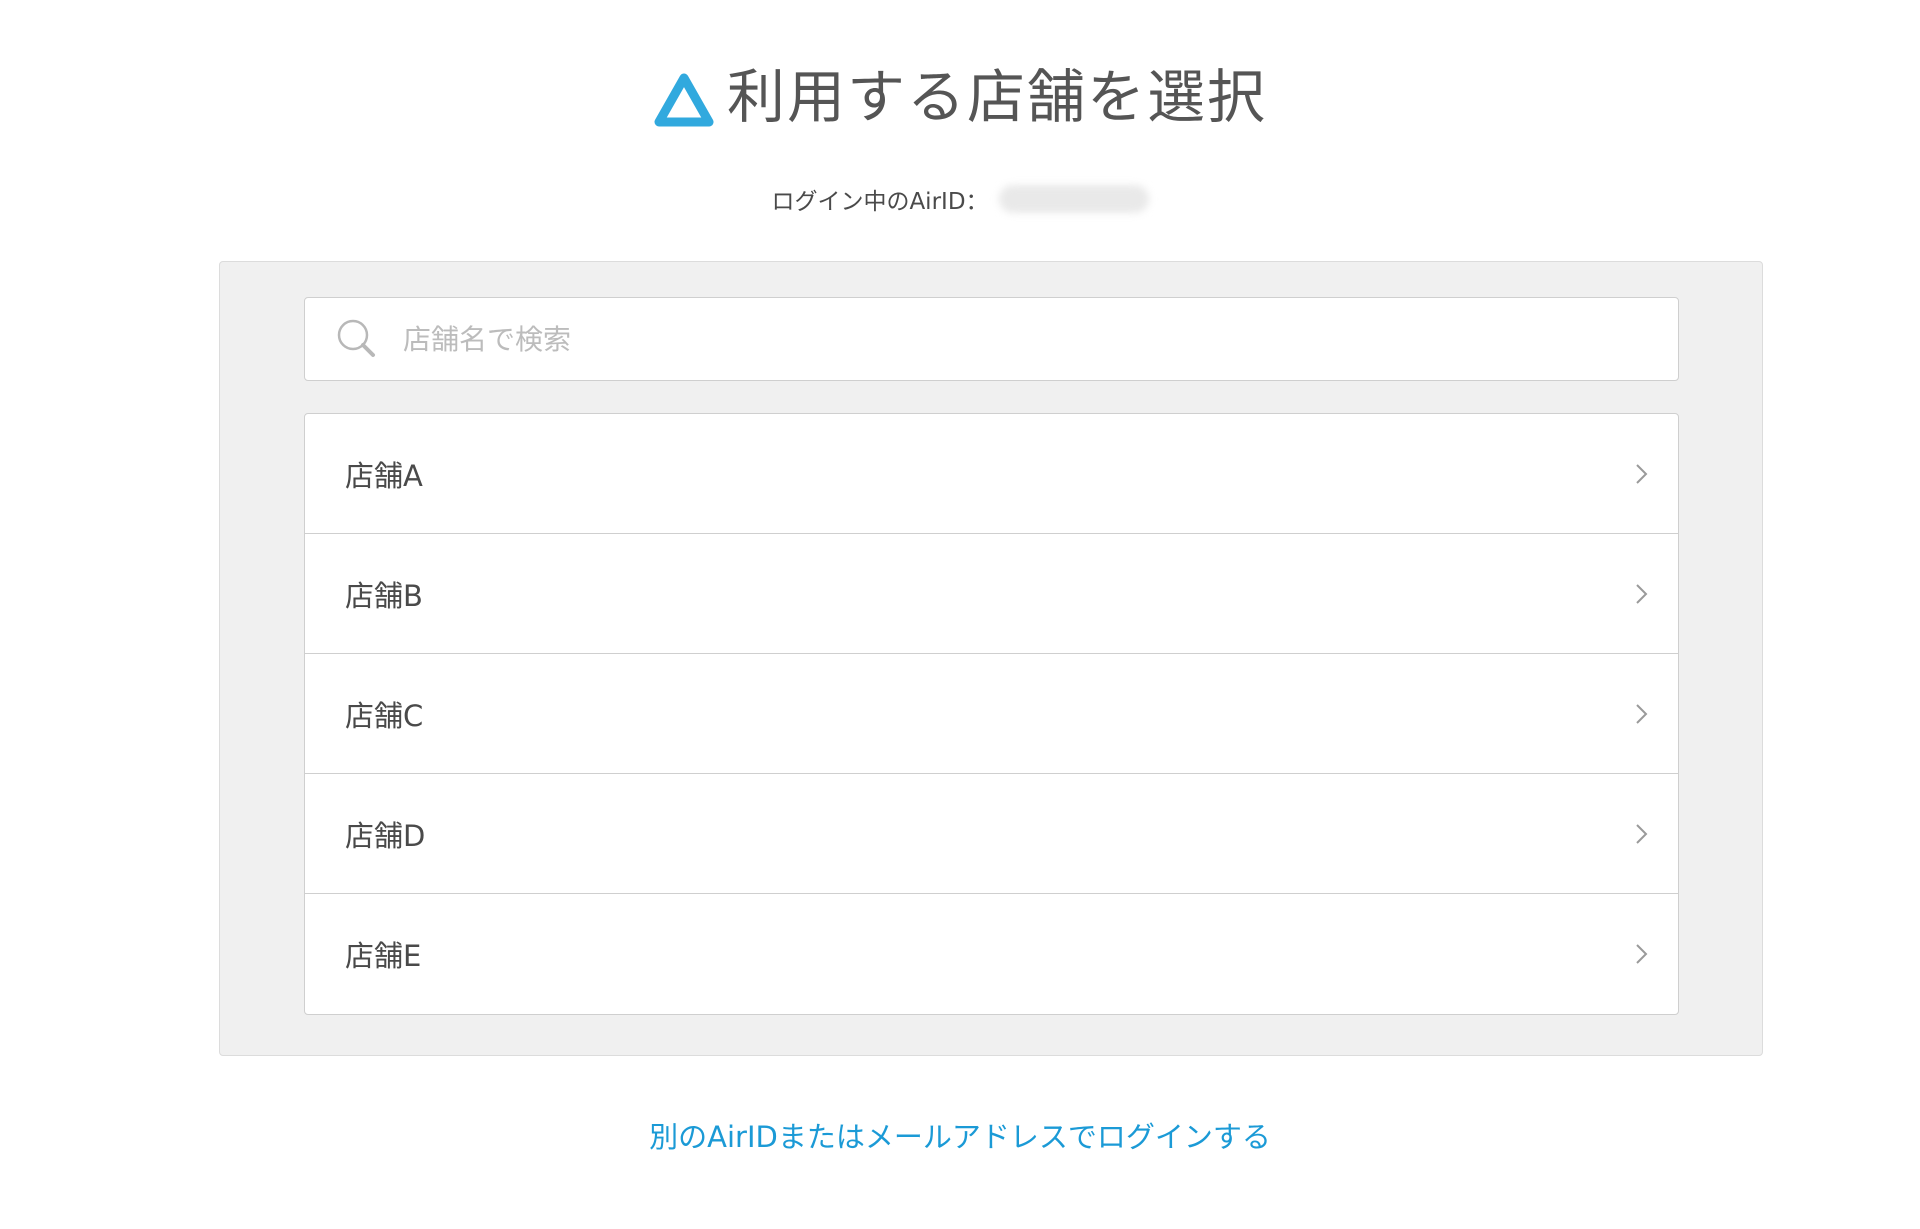 The height and width of the screenshot is (1229, 1920). I want to click on search-icon, so click(356, 338).